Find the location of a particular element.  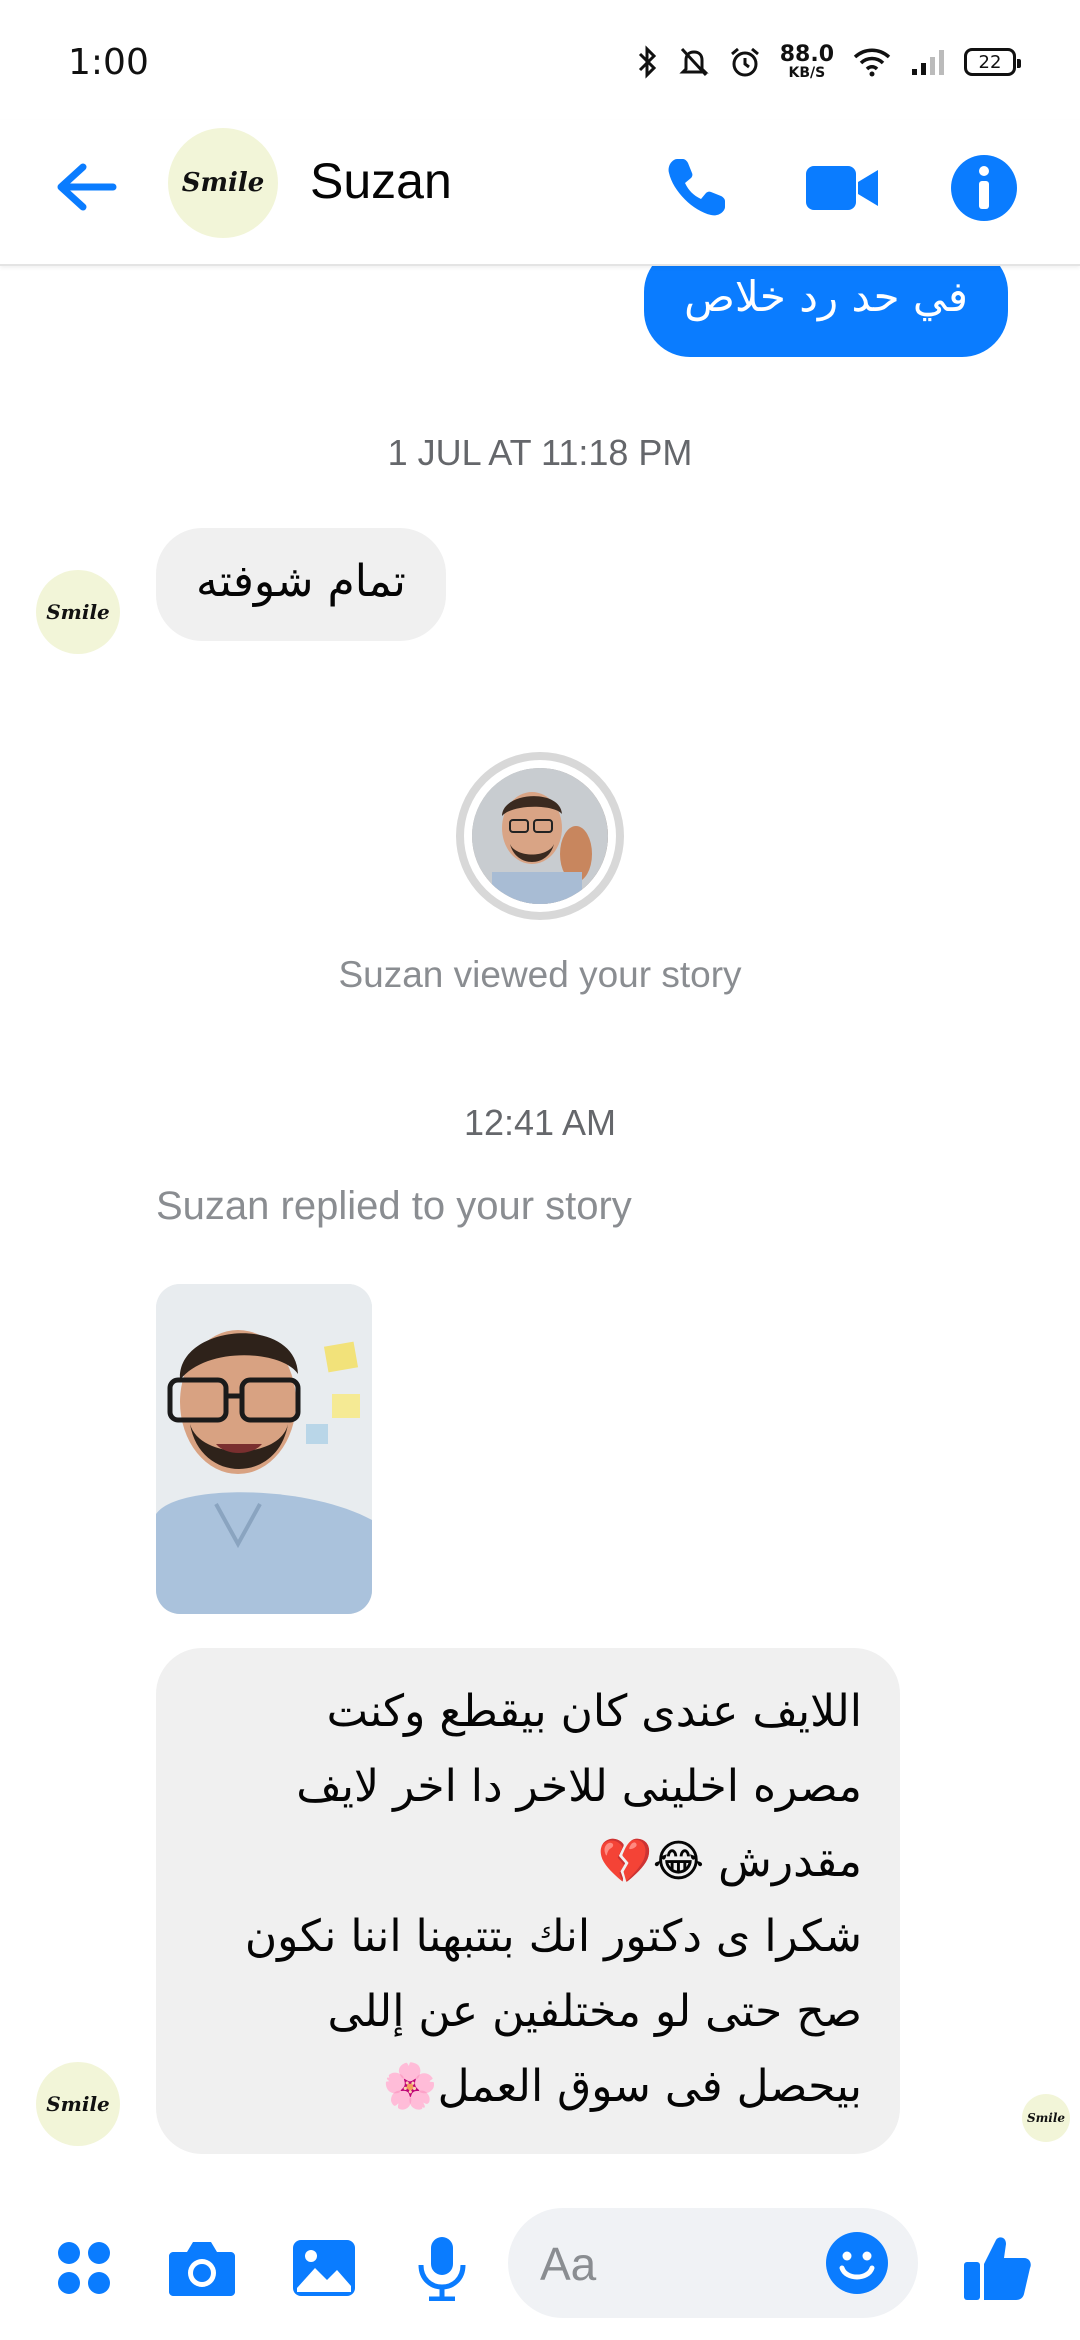

video-call-button is located at coordinates (842, 188).